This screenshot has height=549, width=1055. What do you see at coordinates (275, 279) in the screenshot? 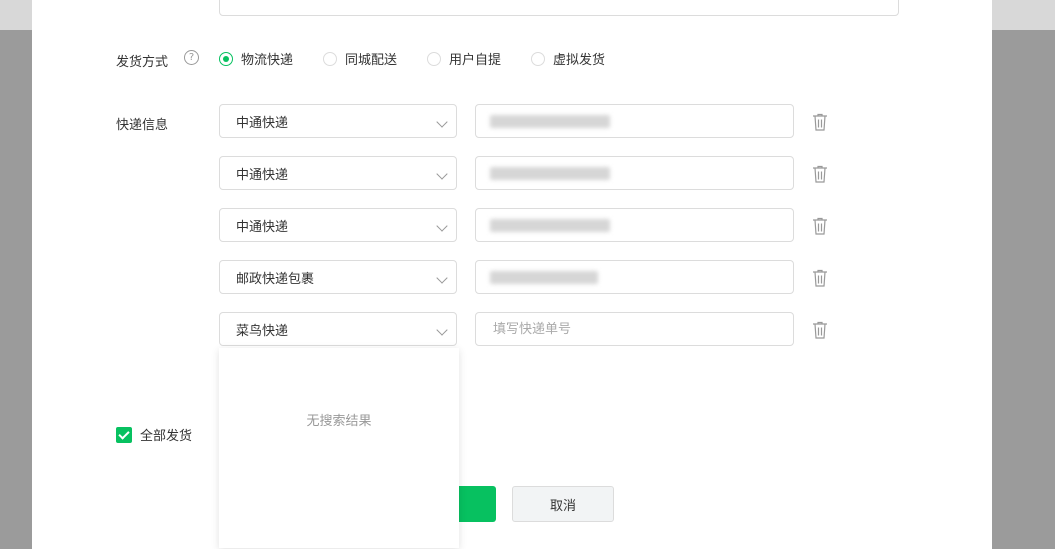
I see `carrier-select-value: 邮政快递包裹` at bounding box center [275, 279].